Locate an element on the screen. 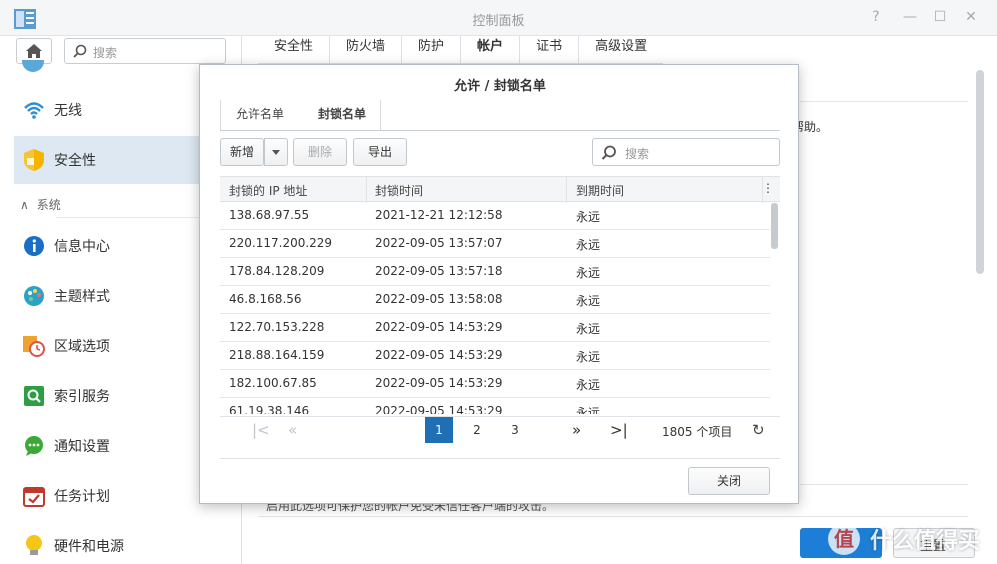 This screenshot has height=564, width=997. table-row: 61.19.38.146 2022-09-05 14:53:29 永远 is located at coordinates (495, 406).